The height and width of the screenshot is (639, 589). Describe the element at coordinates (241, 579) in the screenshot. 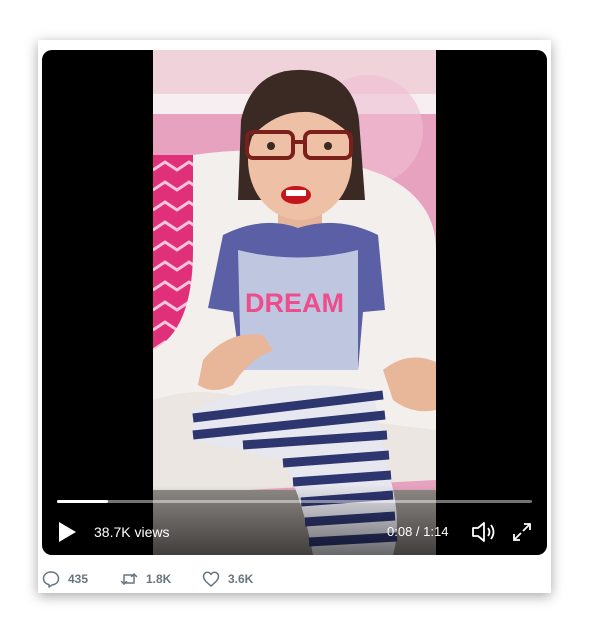

I see `like-count: 3.6K` at that location.